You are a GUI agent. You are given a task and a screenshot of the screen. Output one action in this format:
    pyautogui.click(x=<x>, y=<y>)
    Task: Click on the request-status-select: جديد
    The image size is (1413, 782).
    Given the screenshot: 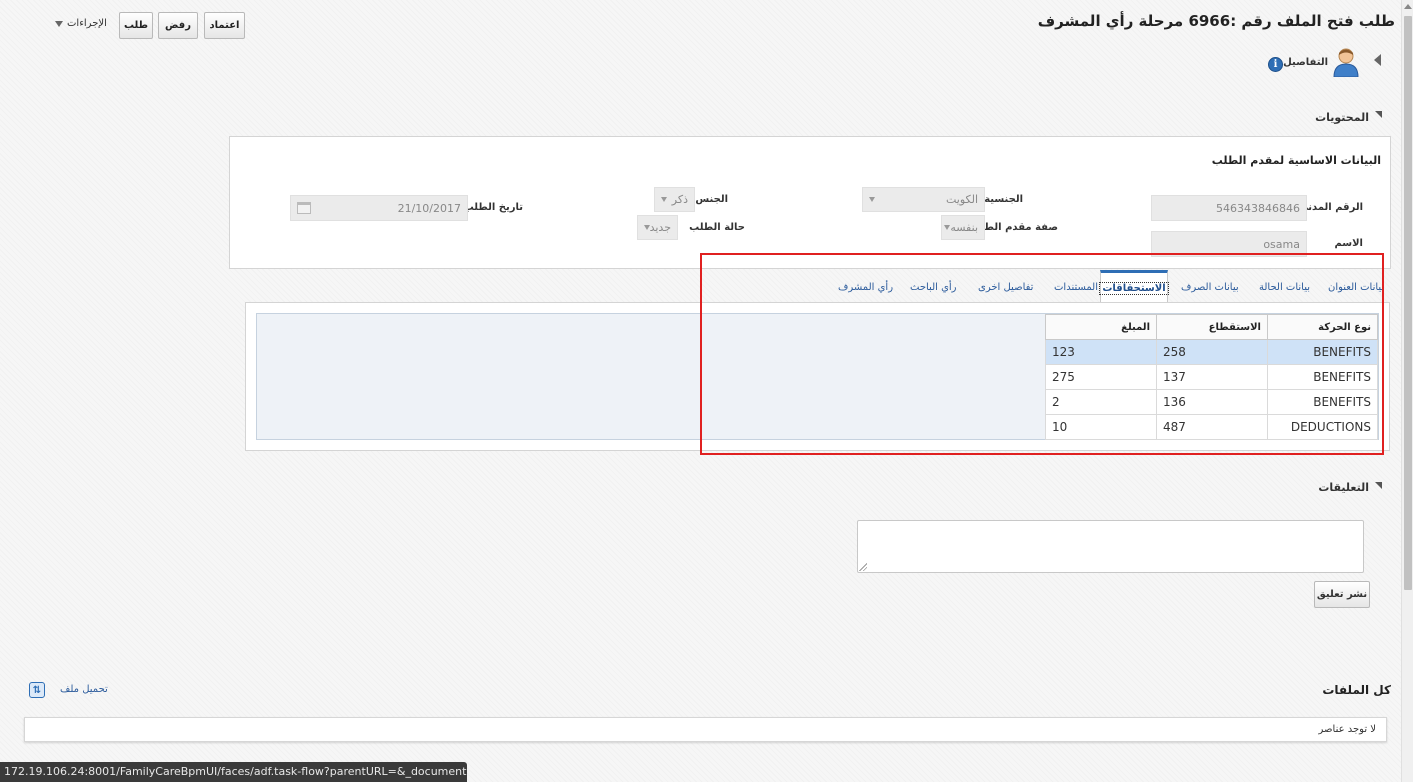 What is the action you would take?
    pyautogui.click(x=657, y=227)
    